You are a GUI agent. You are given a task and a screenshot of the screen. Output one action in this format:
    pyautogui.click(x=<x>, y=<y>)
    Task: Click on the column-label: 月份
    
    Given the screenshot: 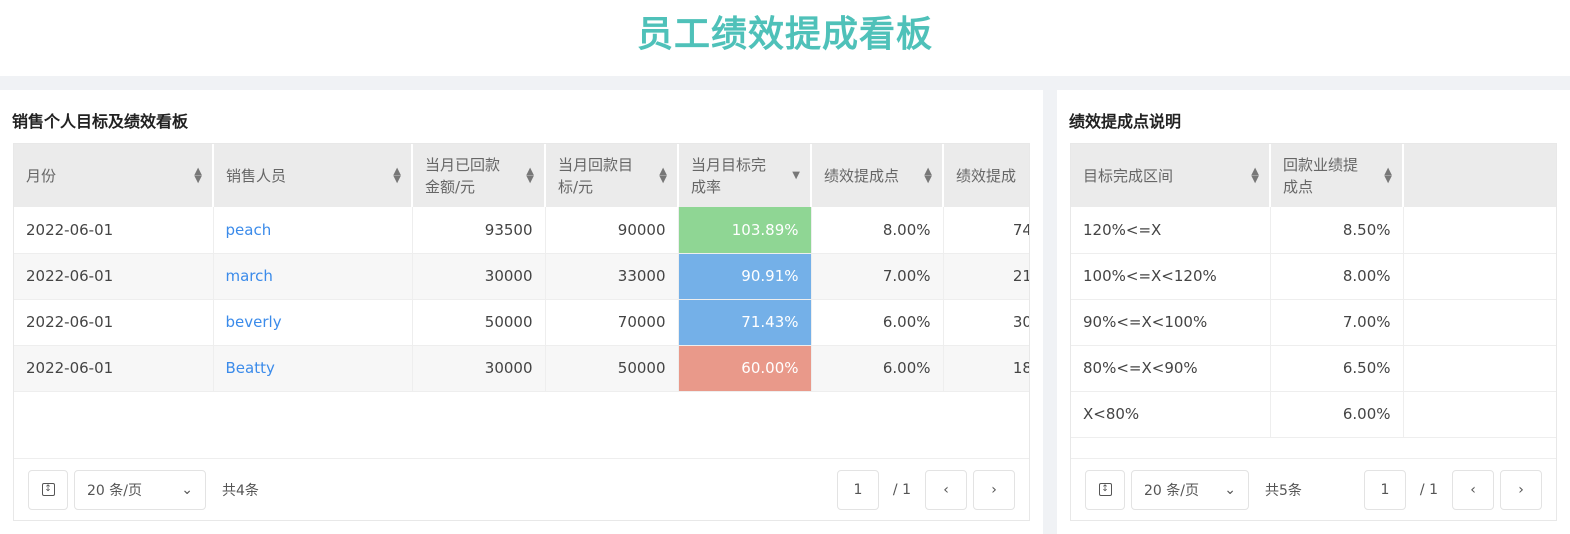 What is the action you would take?
    pyautogui.click(x=41, y=175)
    